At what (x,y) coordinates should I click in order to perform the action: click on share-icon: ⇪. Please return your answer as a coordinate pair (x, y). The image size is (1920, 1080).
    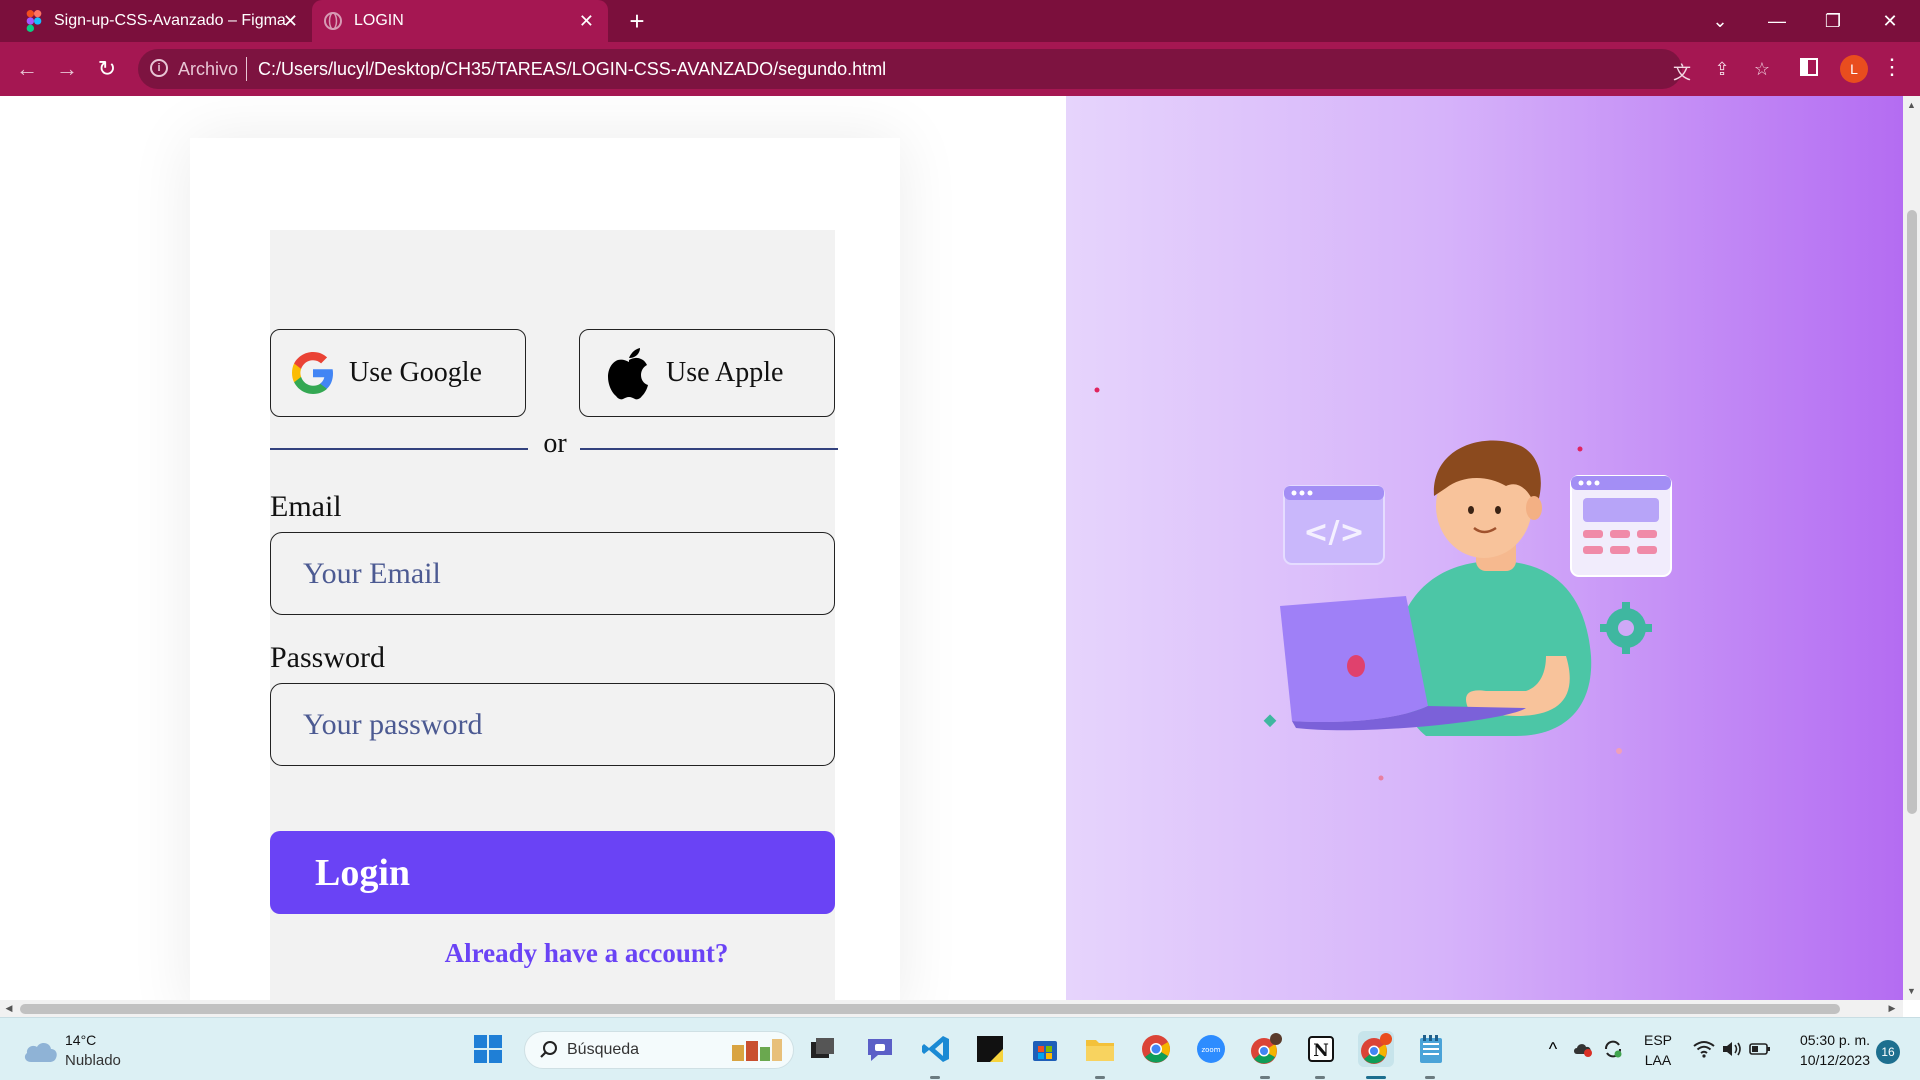
    Looking at the image, I should click on (1722, 70).